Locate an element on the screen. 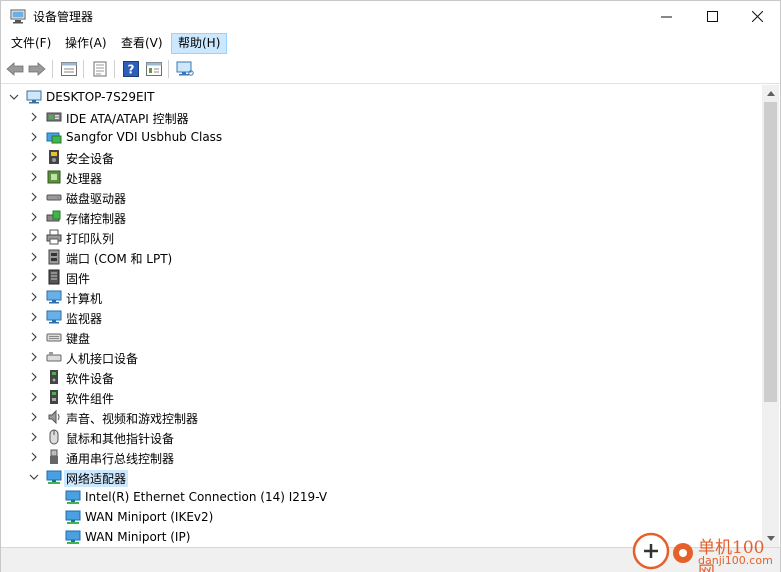 The width and height of the screenshot is (781, 572). maximize-icon is located at coordinates (712, 16).